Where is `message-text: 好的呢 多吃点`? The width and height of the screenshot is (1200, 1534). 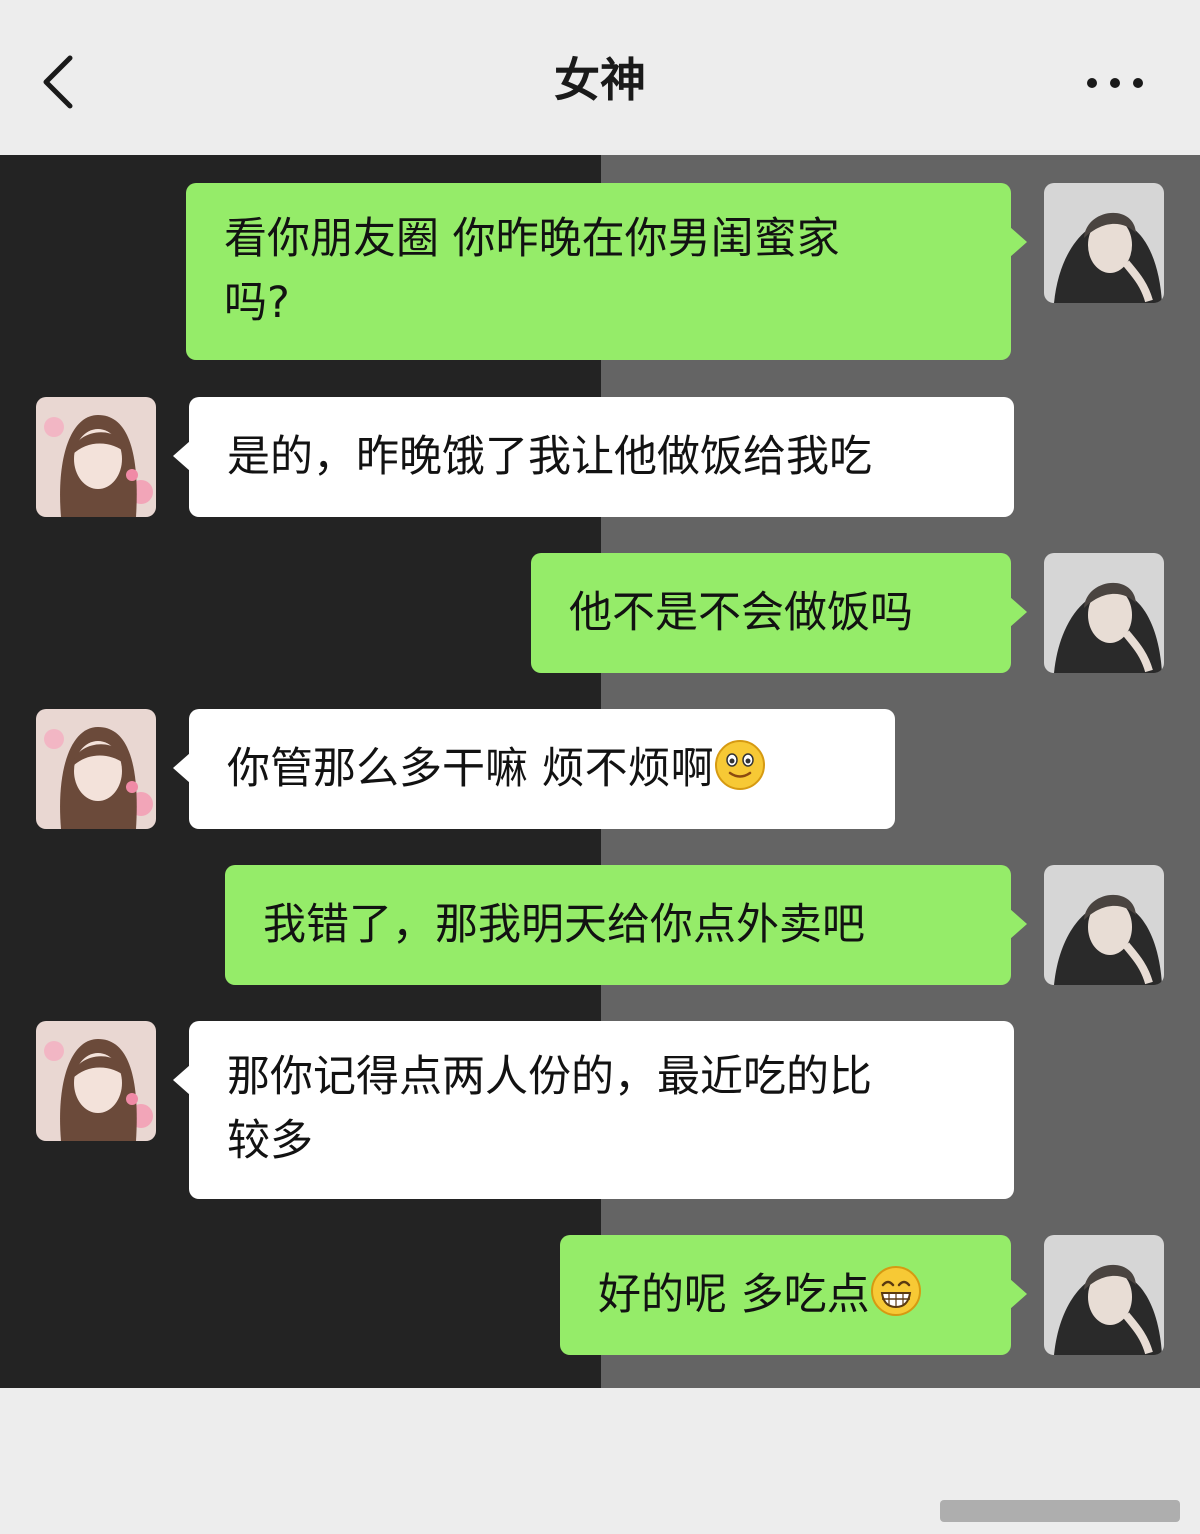 message-text: 好的呢 多吃点 is located at coordinates (734, 1295).